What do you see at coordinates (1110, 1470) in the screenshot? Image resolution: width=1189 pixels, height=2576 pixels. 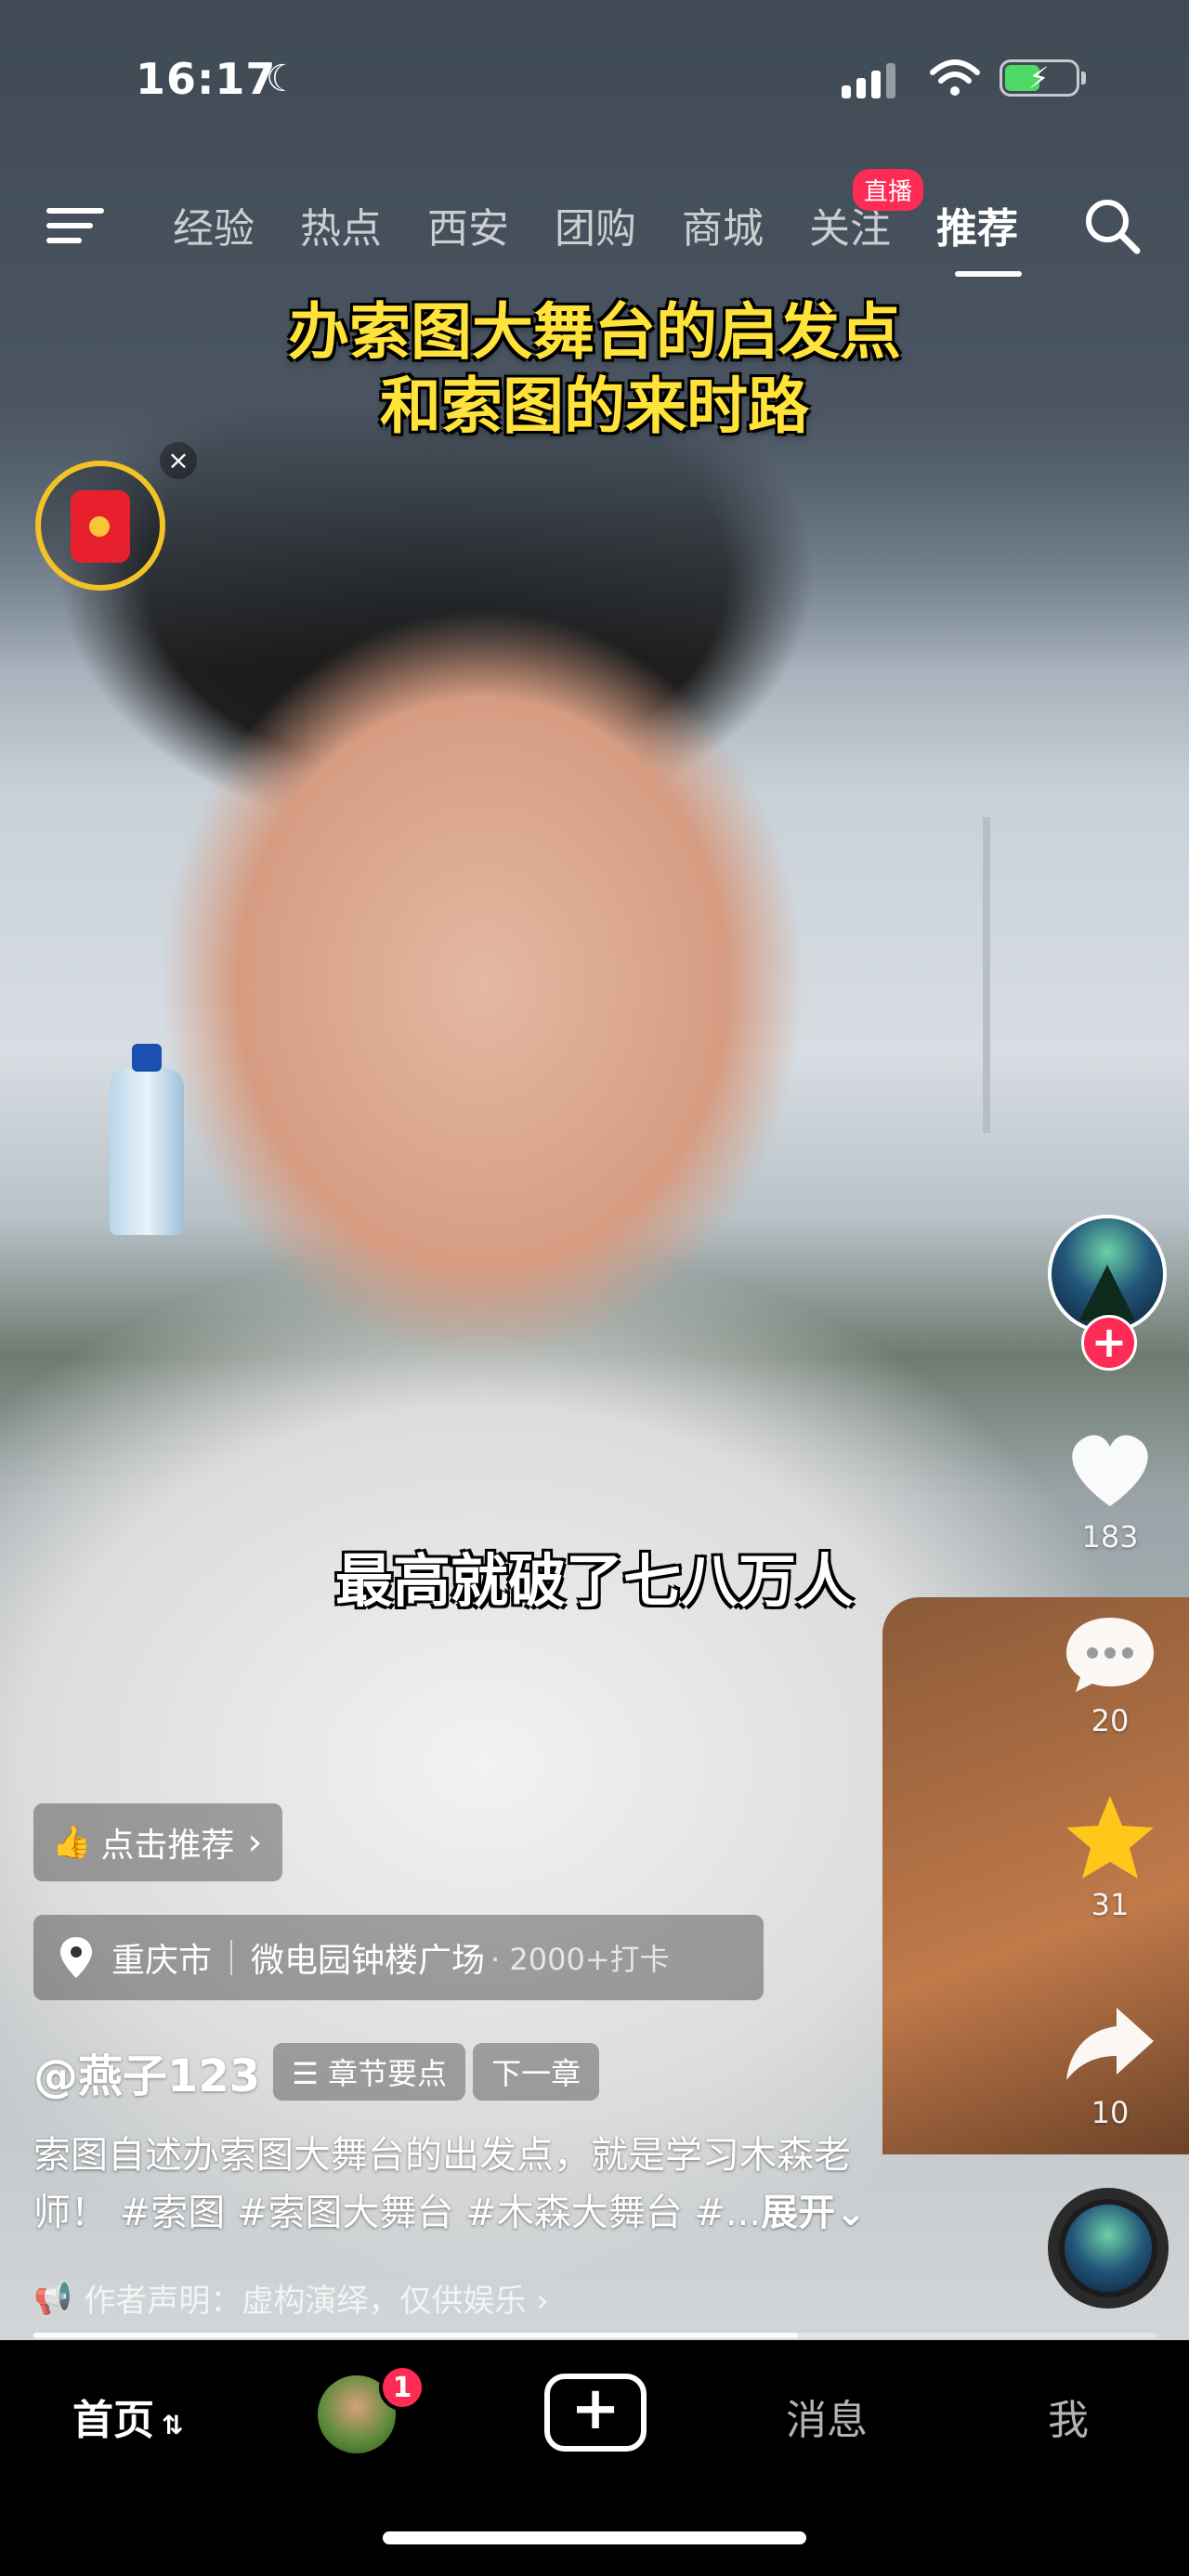 I see `heart-icon` at bounding box center [1110, 1470].